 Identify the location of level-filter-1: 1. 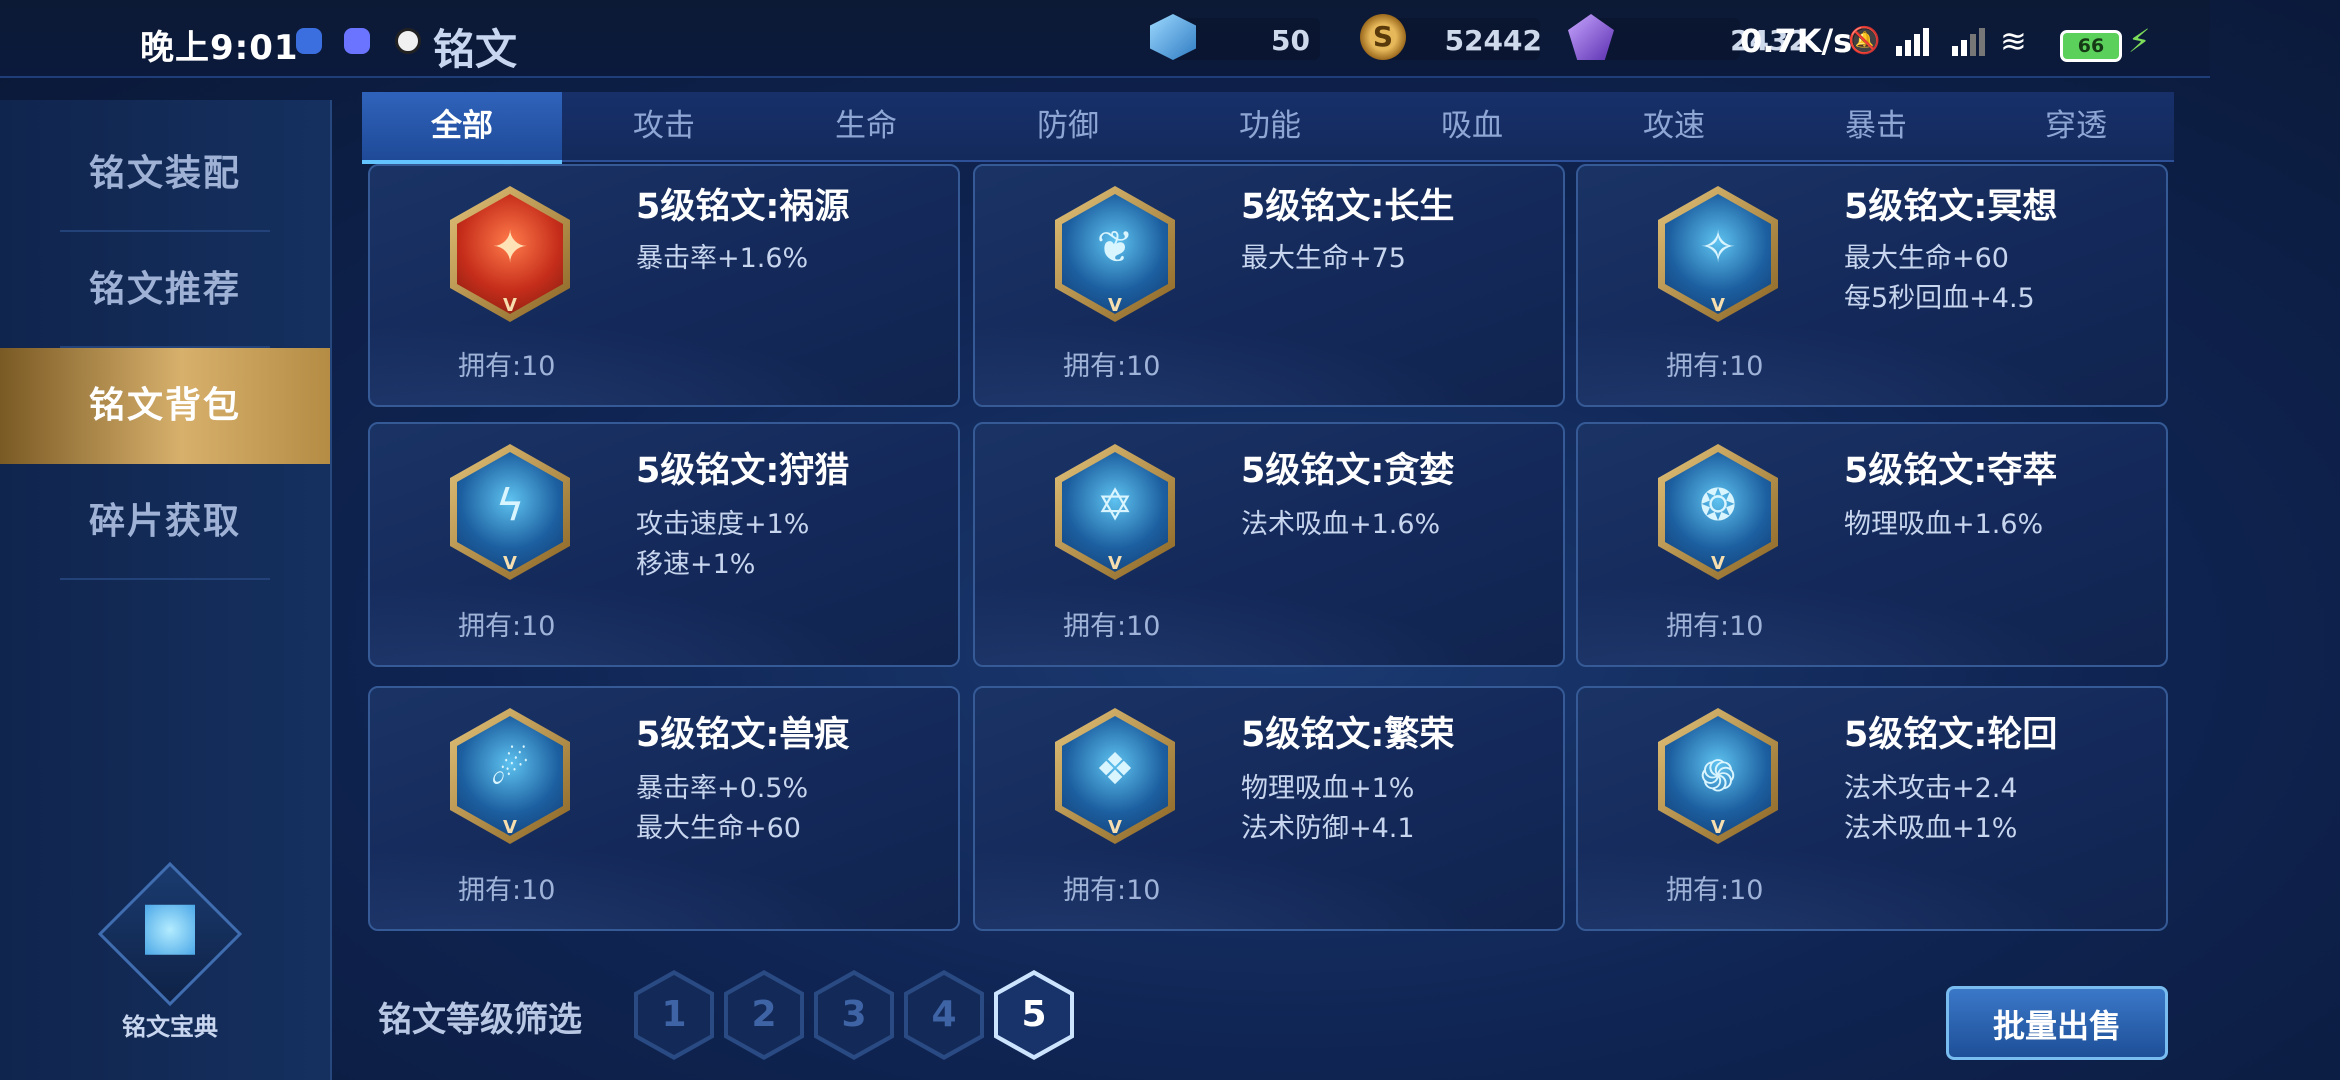
(674, 1015).